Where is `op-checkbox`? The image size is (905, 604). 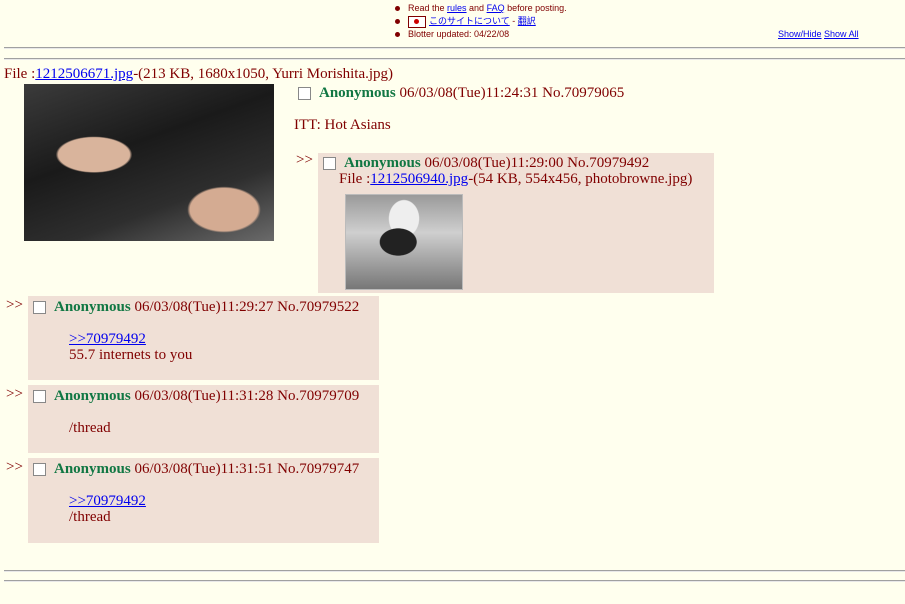
op-checkbox is located at coordinates (304, 94).